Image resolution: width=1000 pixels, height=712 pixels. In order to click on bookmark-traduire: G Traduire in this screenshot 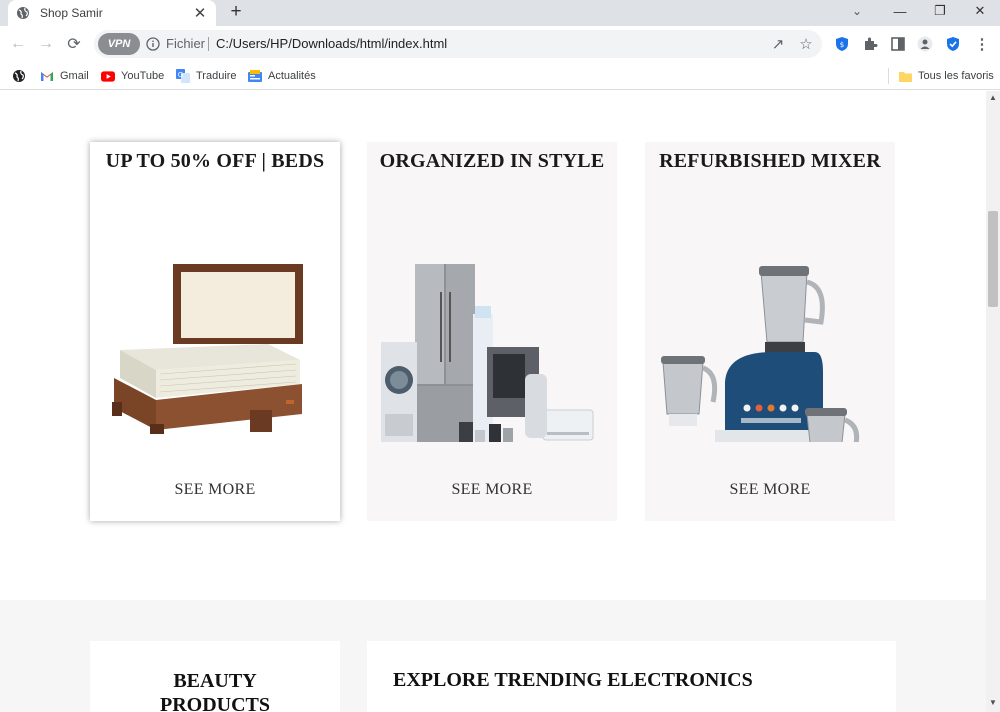, I will do `click(206, 76)`.